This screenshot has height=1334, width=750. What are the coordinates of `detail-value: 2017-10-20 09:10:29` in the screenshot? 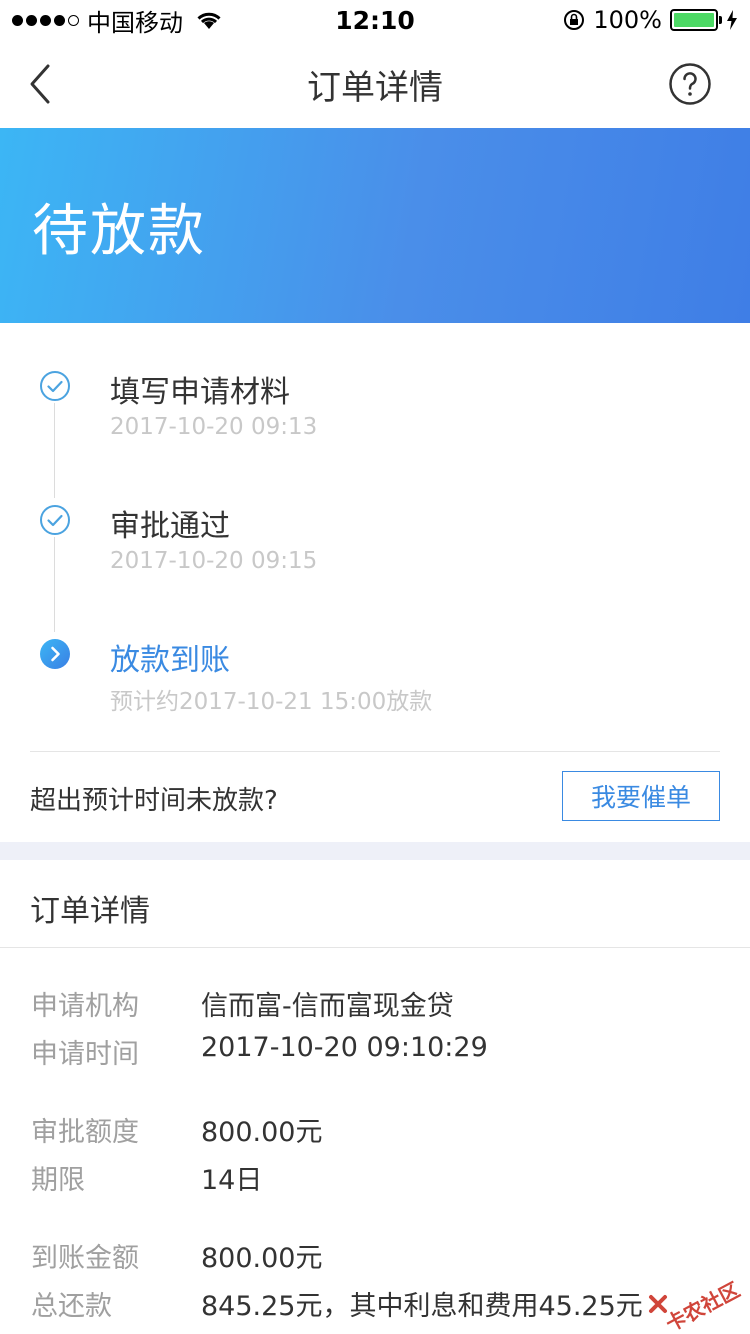 It's located at (344, 1047).